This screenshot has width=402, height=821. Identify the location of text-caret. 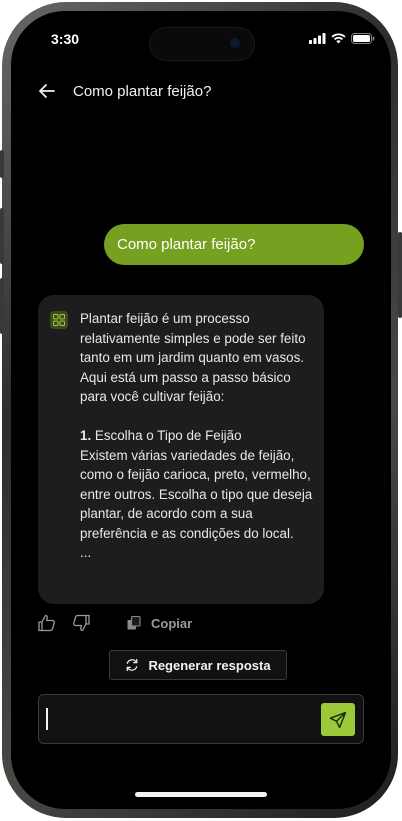
(47, 719).